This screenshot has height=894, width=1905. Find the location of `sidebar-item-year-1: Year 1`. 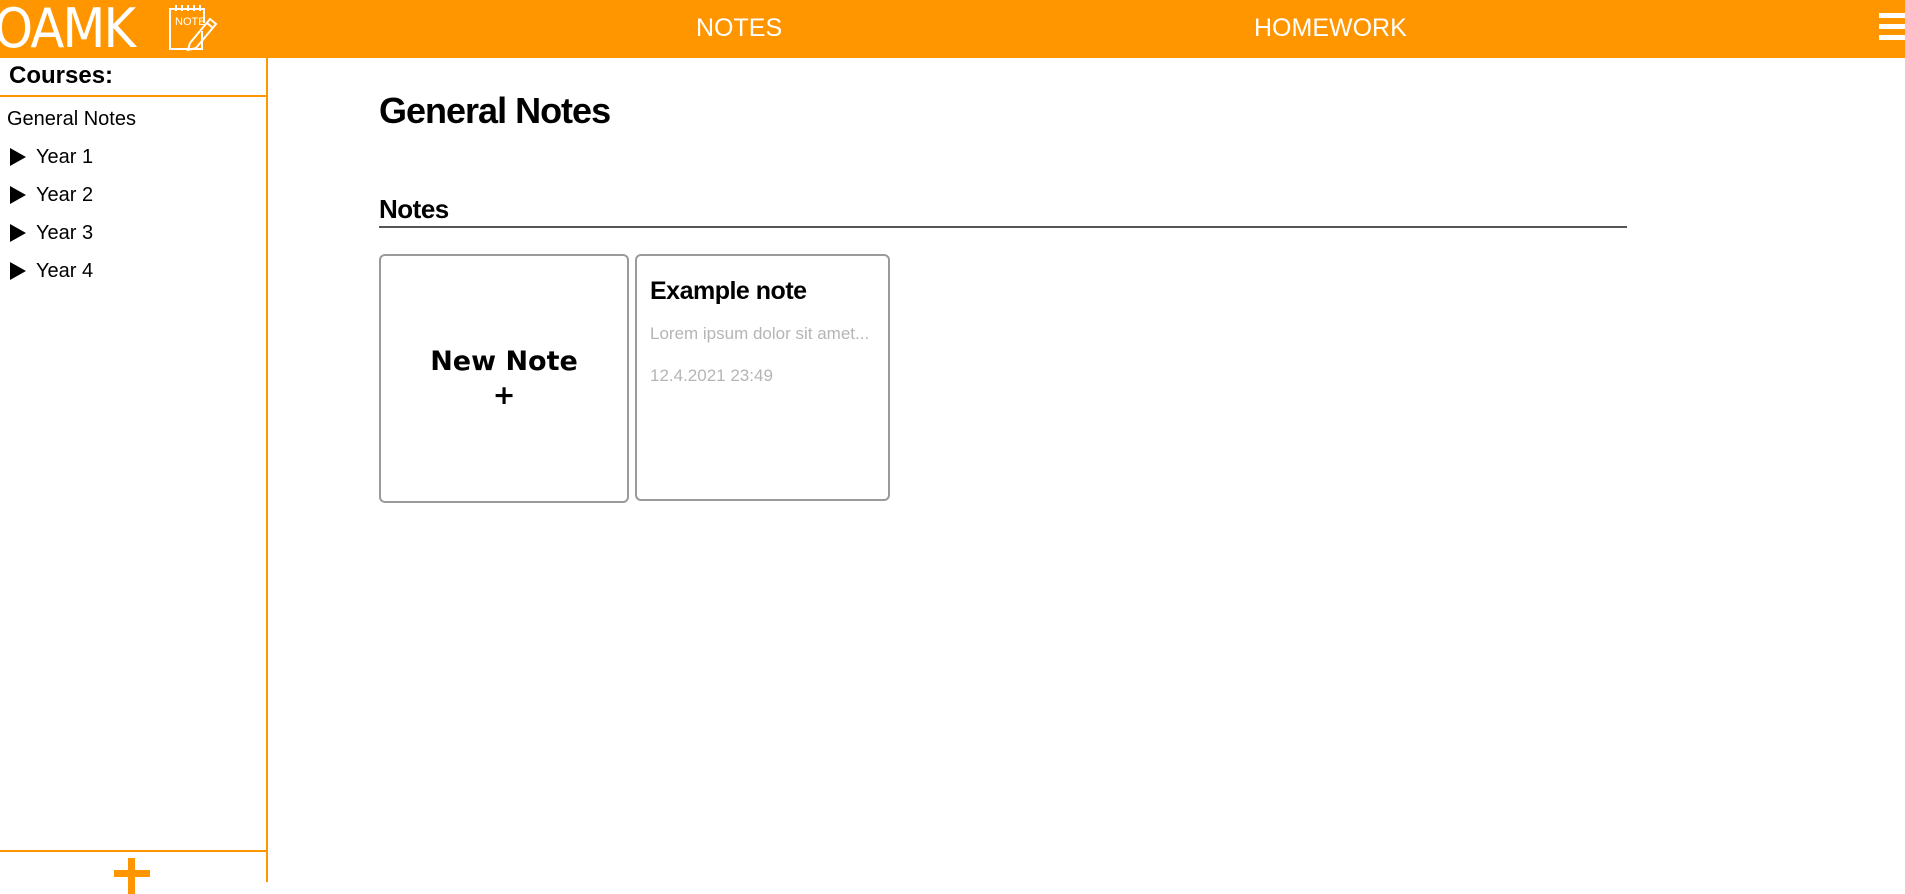

sidebar-item-year-1: Year 1 is located at coordinates (133, 157).